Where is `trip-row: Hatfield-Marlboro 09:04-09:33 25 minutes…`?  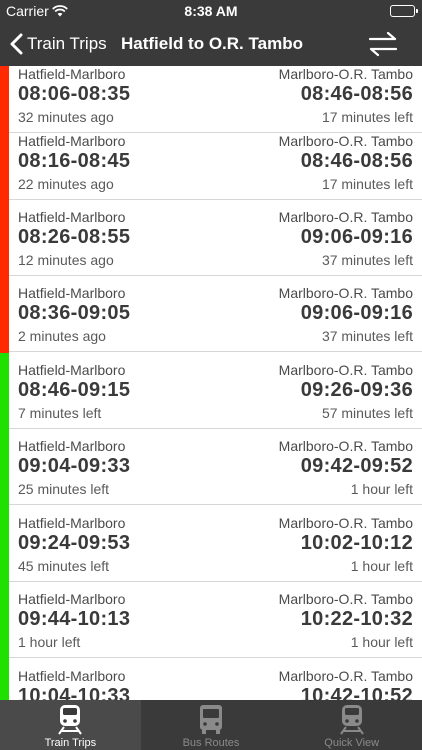
trip-row: Hatfield-Marlboro 09:04-09:33 25 minutes… is located at coordinates (211, 467).